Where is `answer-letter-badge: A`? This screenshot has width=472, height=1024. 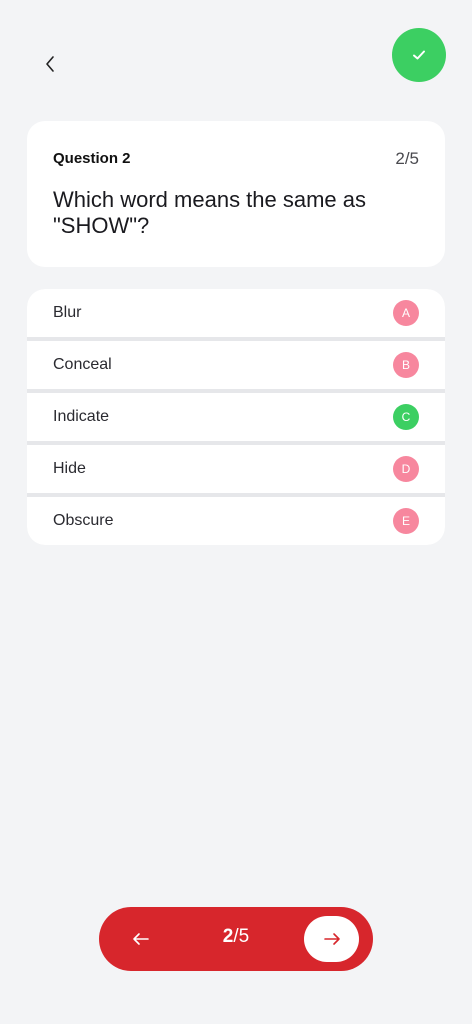 answer-letter-badge: A is located at coordinates (406, 313).